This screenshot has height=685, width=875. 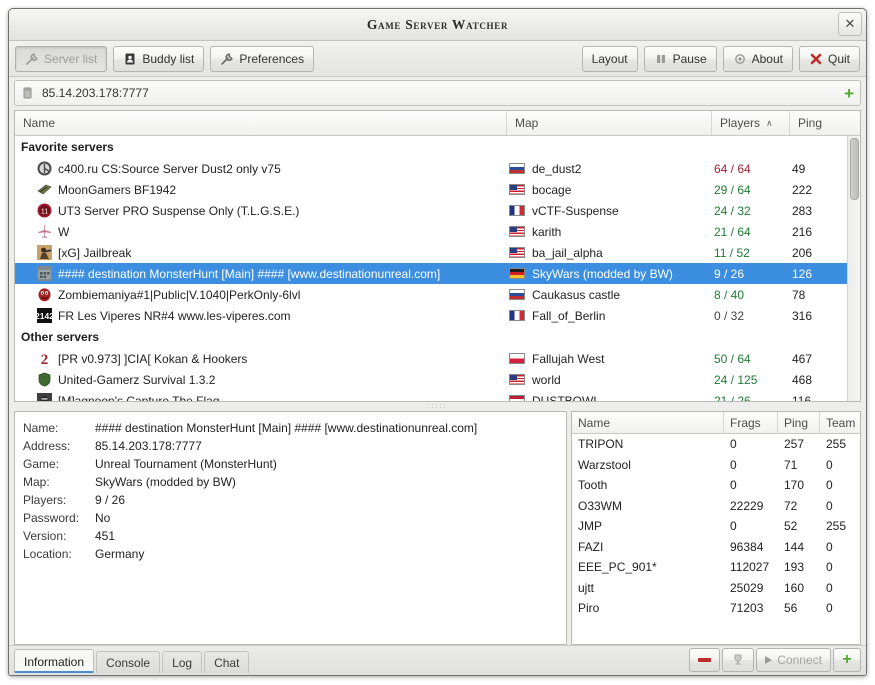 What do you see at coordinates (139, 397) in the screenshot?
I see `server-name-label: [M]agnoon's Capture The Flag` at bounding box center [139, 397].